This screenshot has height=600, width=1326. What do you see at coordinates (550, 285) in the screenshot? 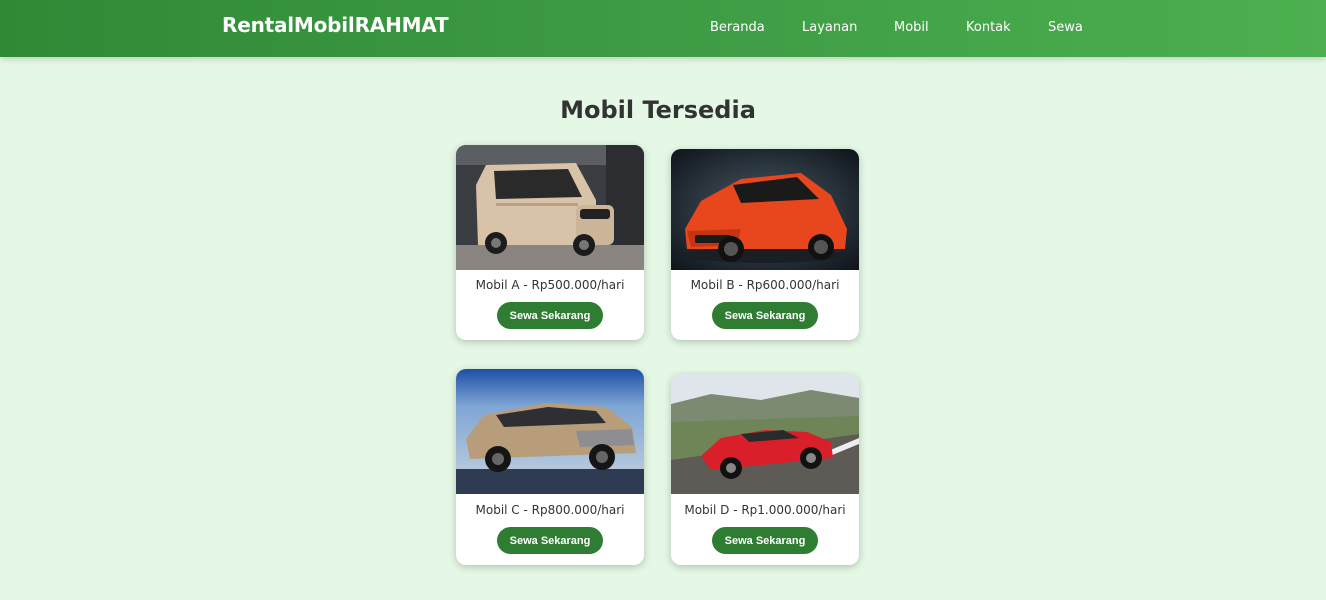
I see `car-caption-a: Mobil A - Rp500.000/hari` at bounding box center [550, 285].